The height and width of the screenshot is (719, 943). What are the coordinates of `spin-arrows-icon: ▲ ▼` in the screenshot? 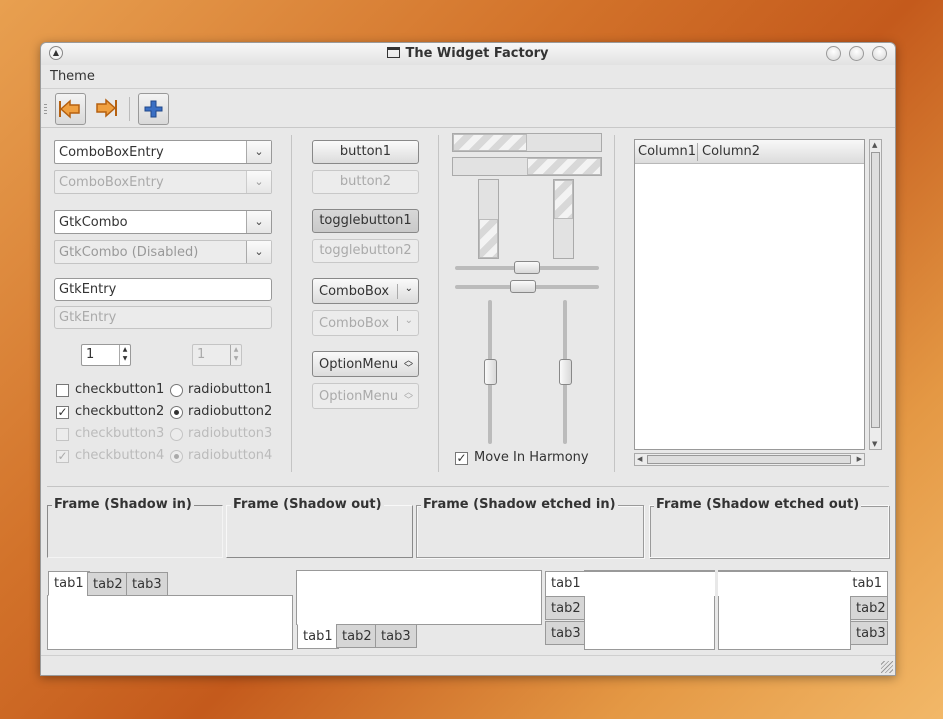 It's located at (124, 355).